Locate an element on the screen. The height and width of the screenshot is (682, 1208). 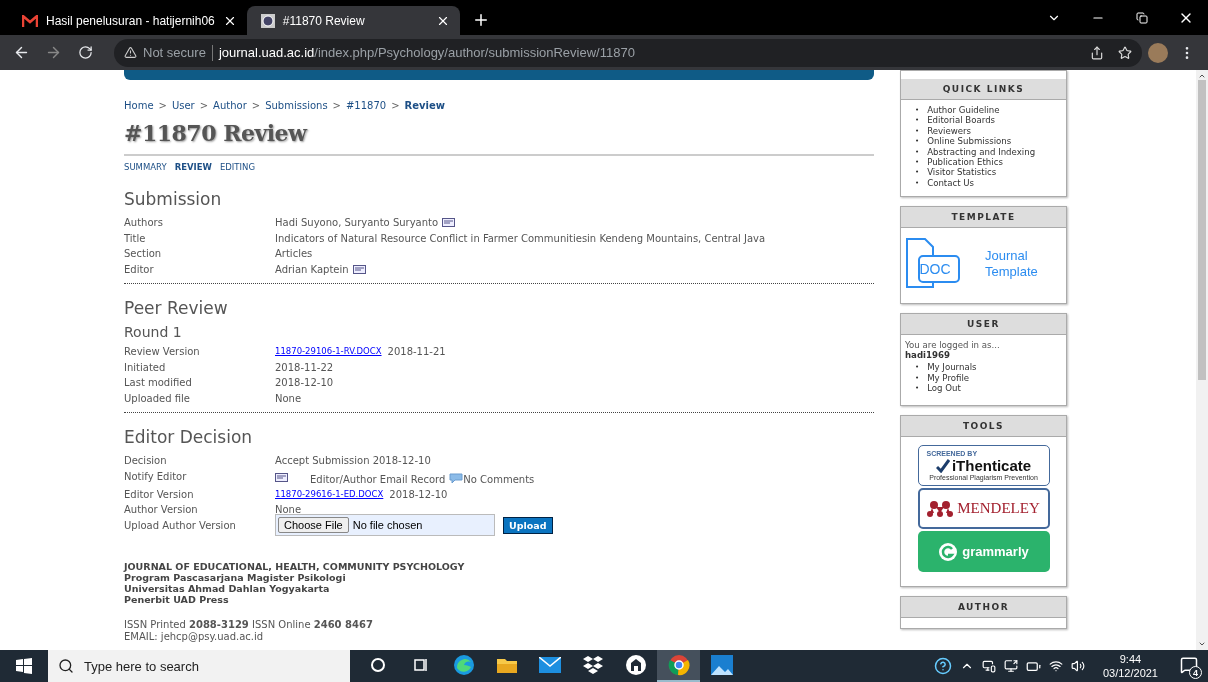
clock: 9:44 03/12/2021 is located at coordinates (1130, 666).